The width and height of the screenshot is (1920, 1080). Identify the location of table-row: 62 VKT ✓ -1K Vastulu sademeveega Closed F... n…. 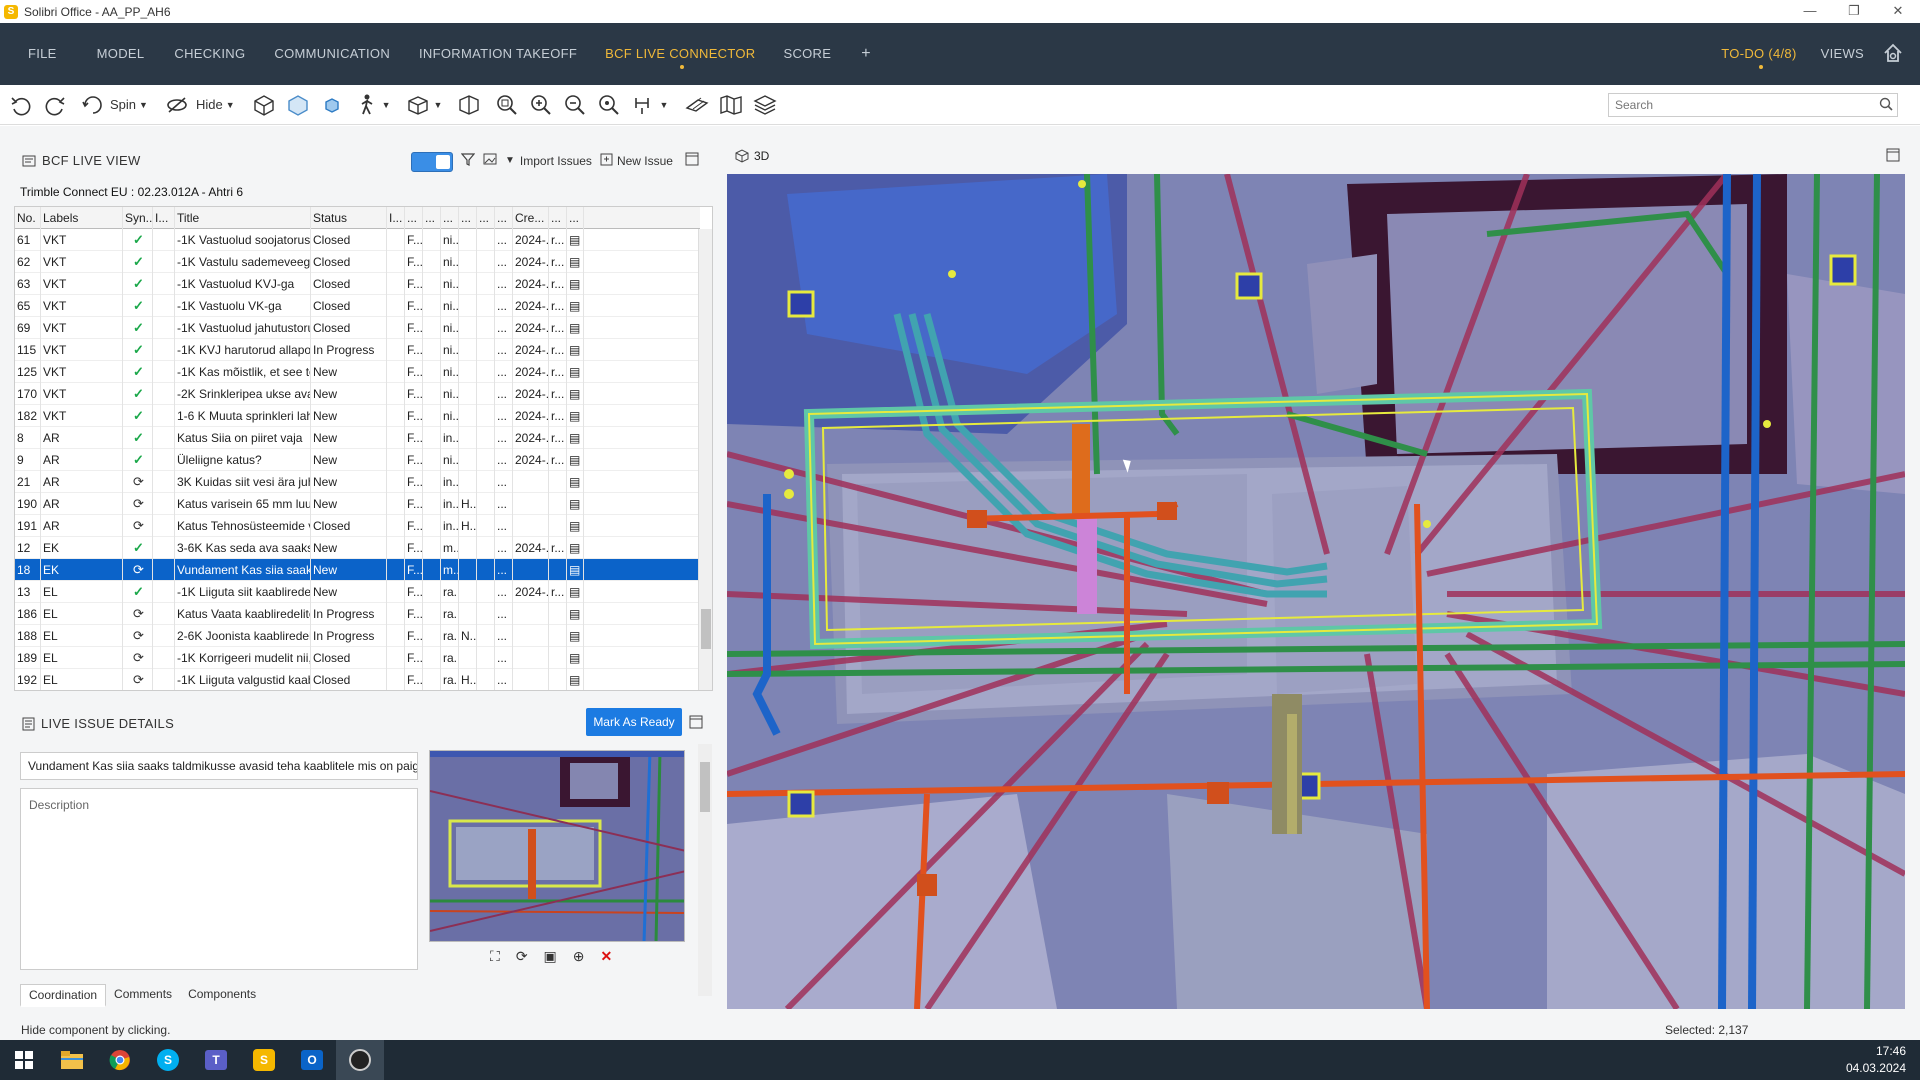
(357, 261).